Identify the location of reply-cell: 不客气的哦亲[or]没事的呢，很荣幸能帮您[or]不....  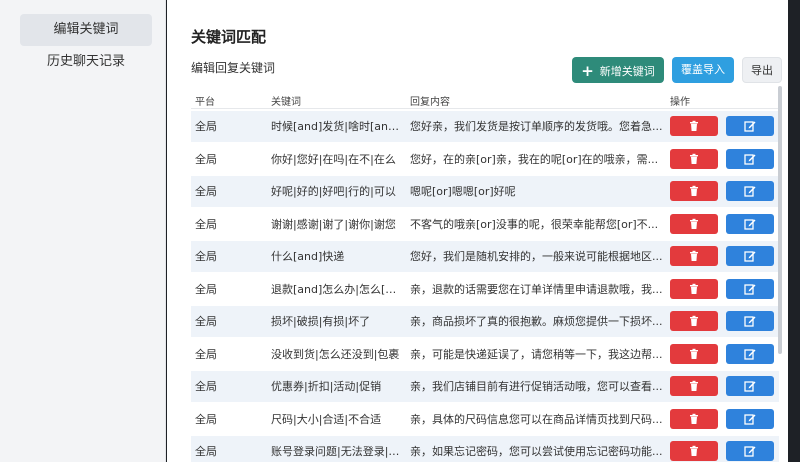
(534, 224).